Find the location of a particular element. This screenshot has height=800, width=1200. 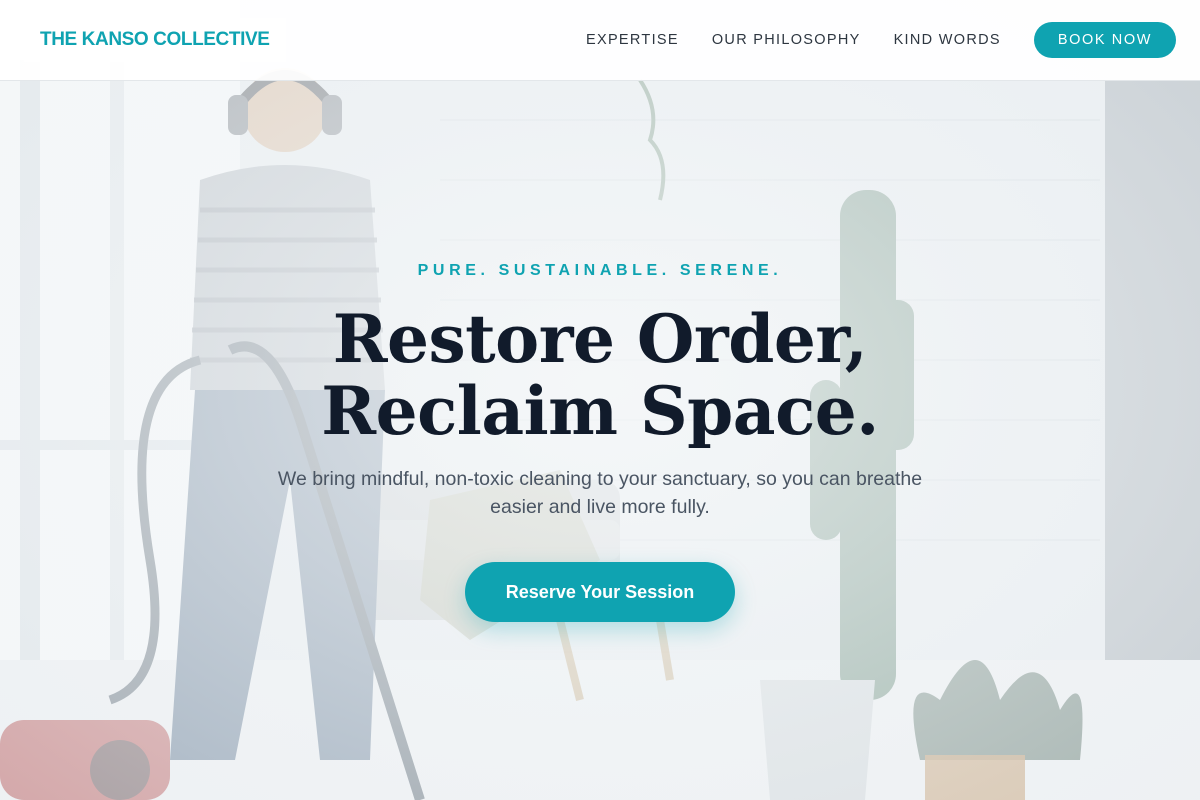

nav-link-expertise: EXPERTISE is located at coordinates (632, 40).